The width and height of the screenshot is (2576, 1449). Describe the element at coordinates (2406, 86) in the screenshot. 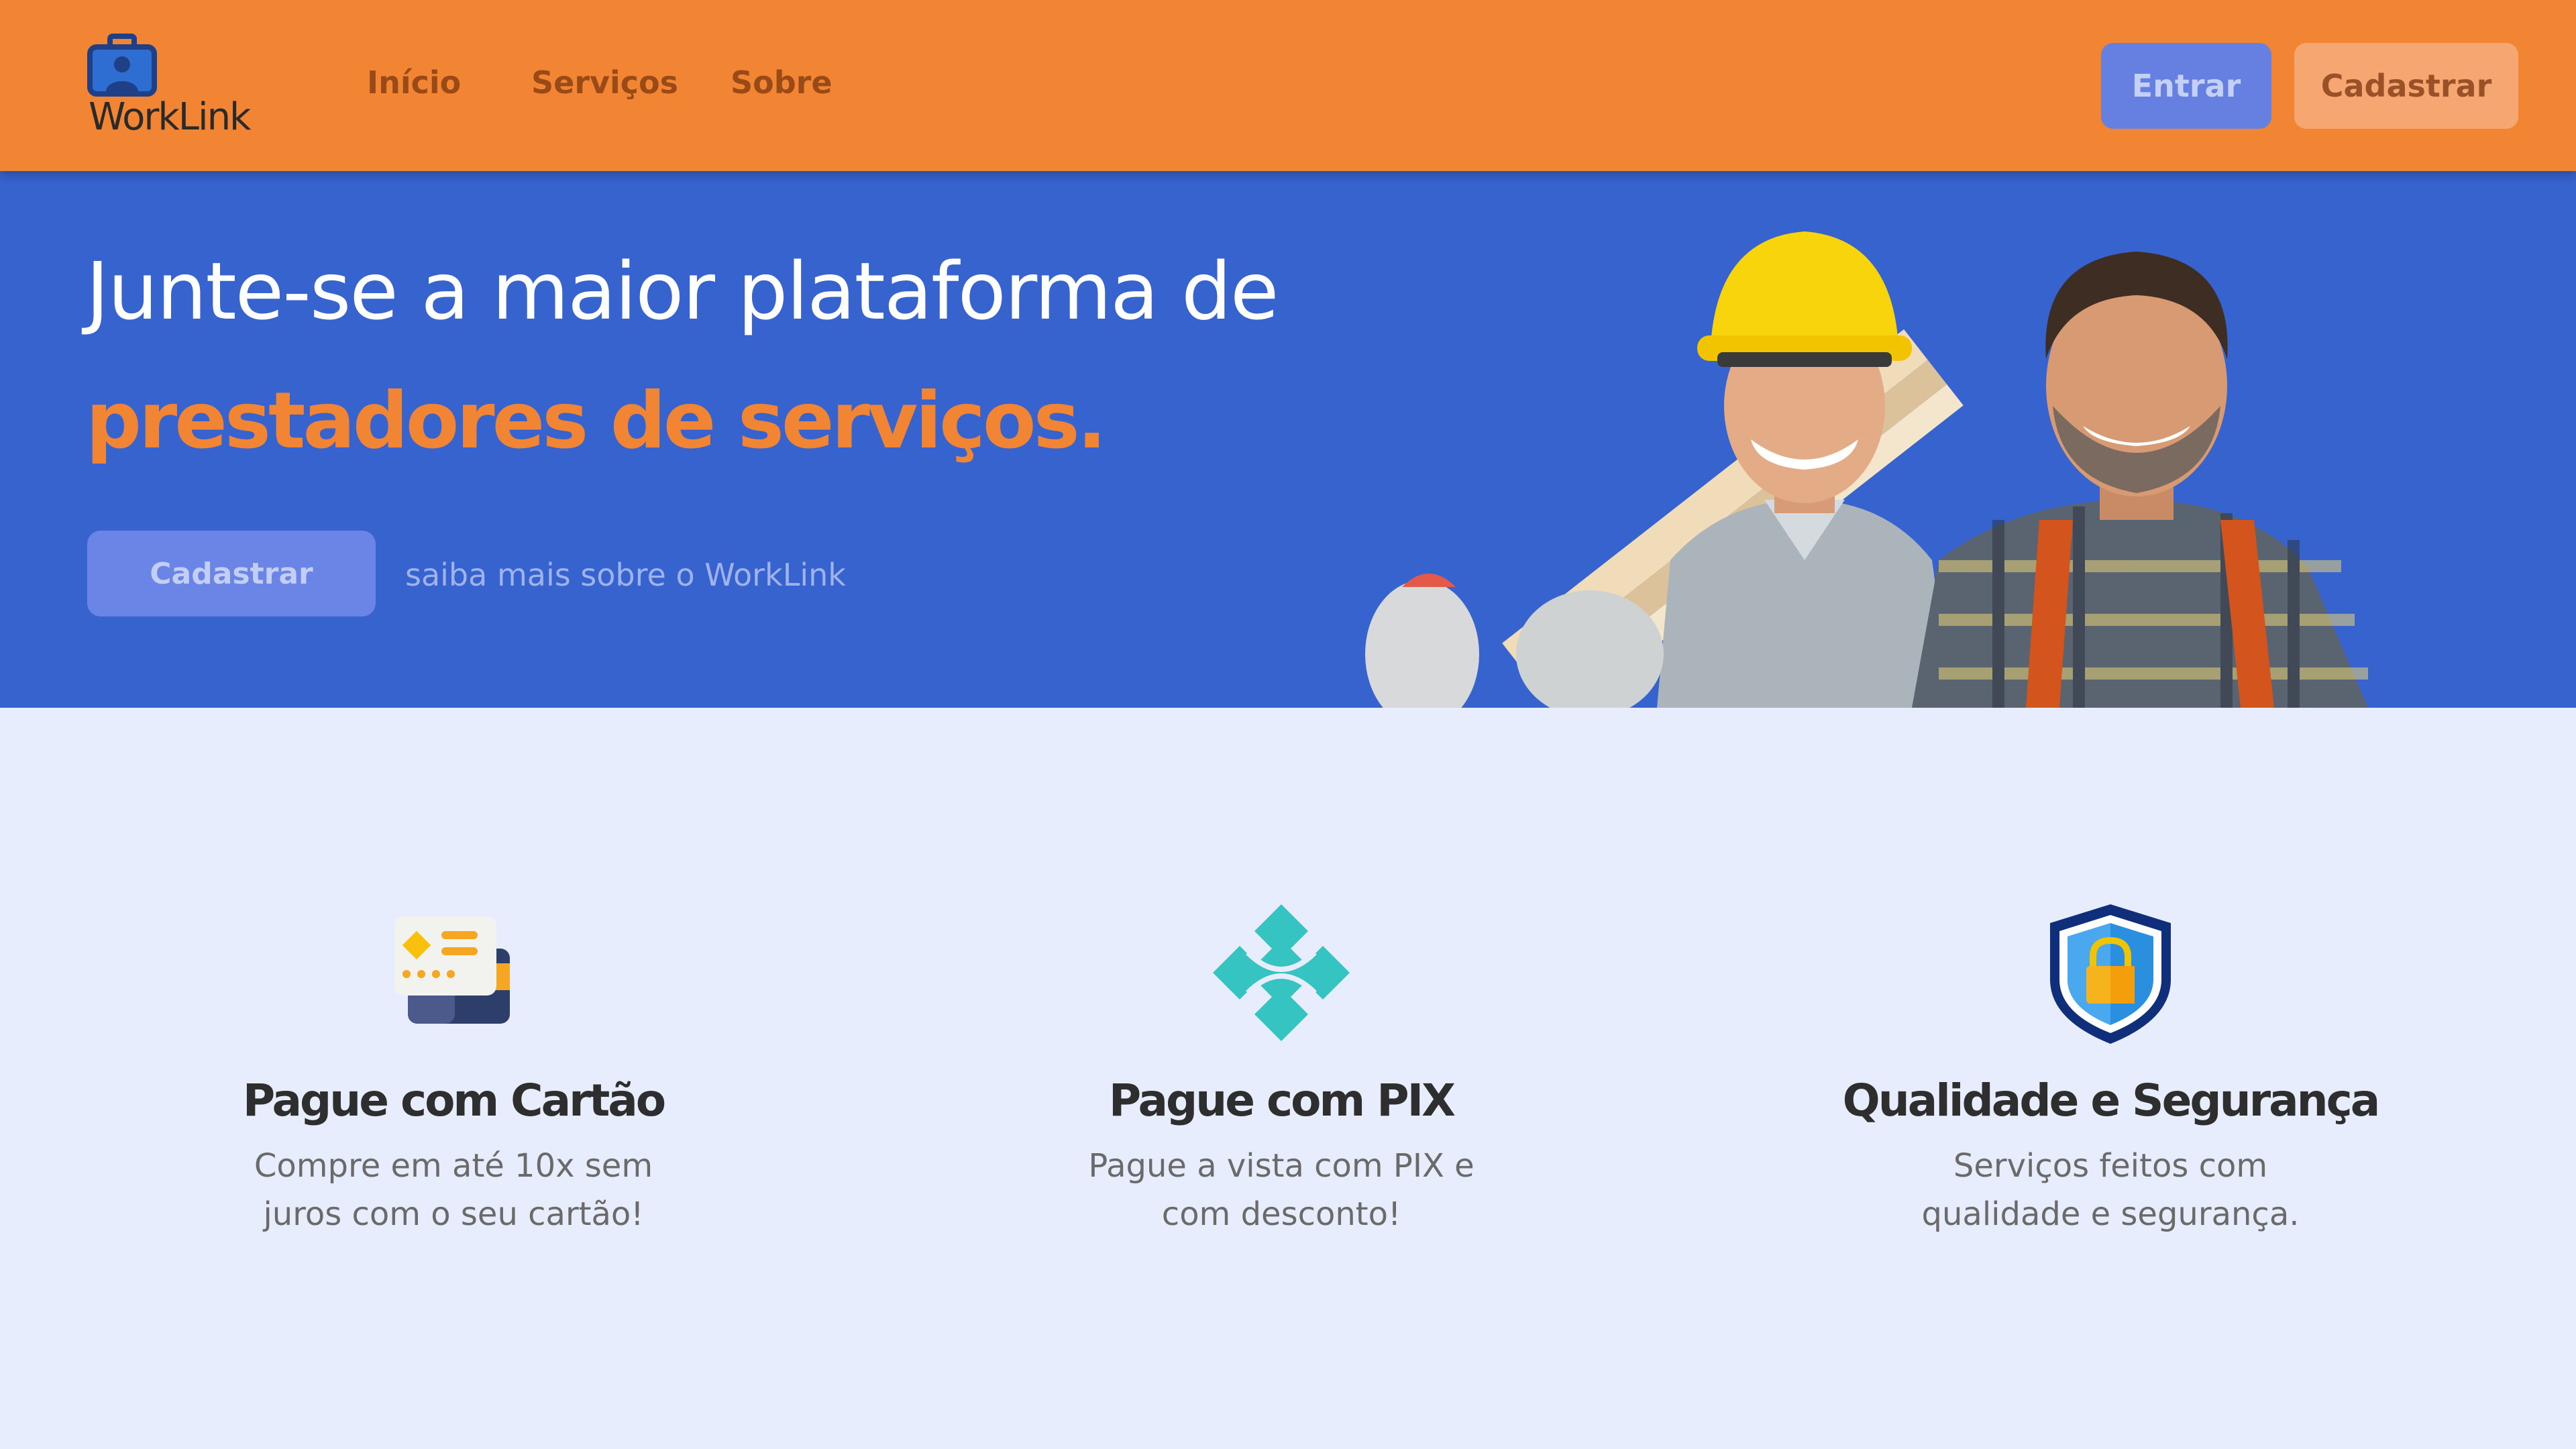

I see `signup-button: Cadastrar` at that location.